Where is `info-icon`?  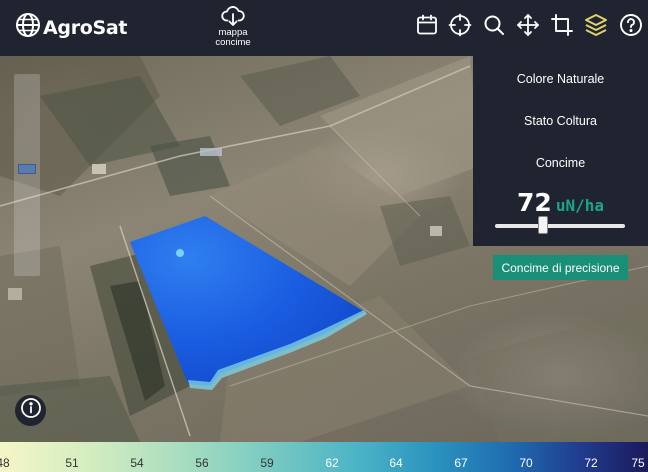 info-icon is located at coordinates (31, 410).